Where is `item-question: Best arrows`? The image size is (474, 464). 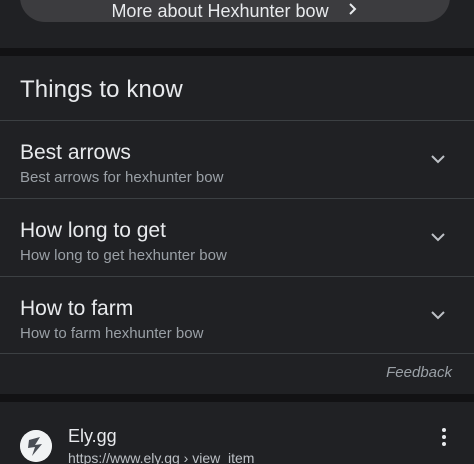
item-question: Best arrows is located at coordinates (75, 152).